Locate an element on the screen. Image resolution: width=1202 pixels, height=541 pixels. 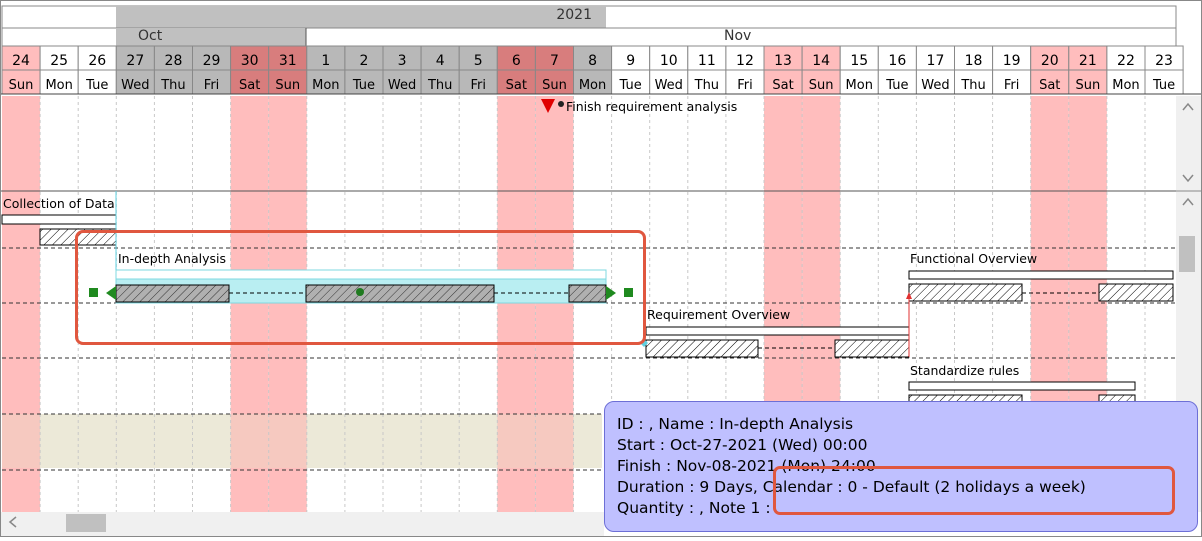
day-number: 17 is located at coordinates (936, 61).